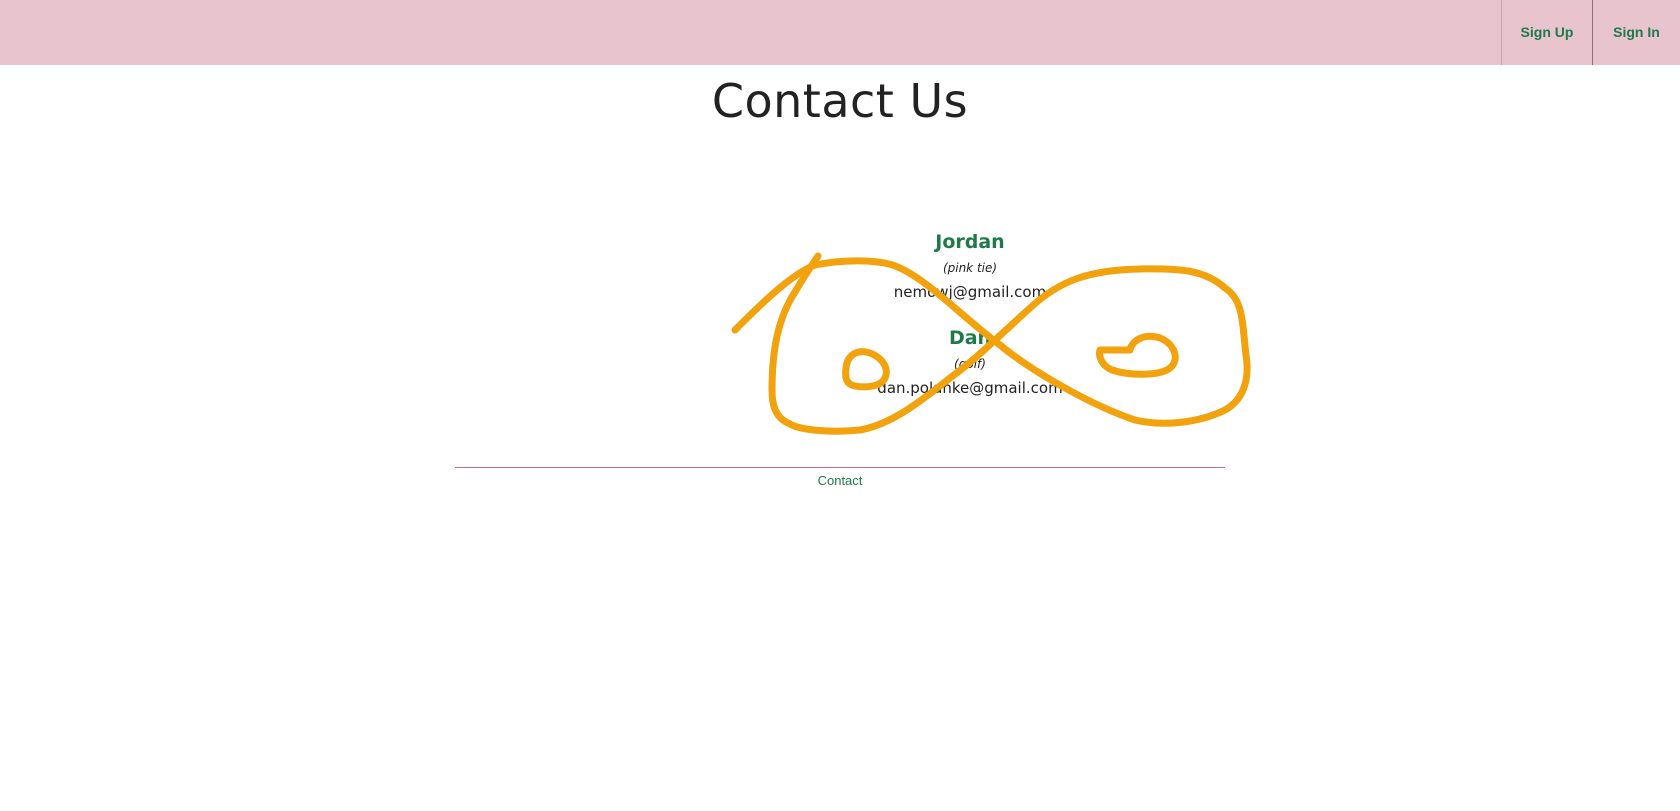 The image size is (1680, 811). I want to click on page-title: Contact Us, so click(840, 101).